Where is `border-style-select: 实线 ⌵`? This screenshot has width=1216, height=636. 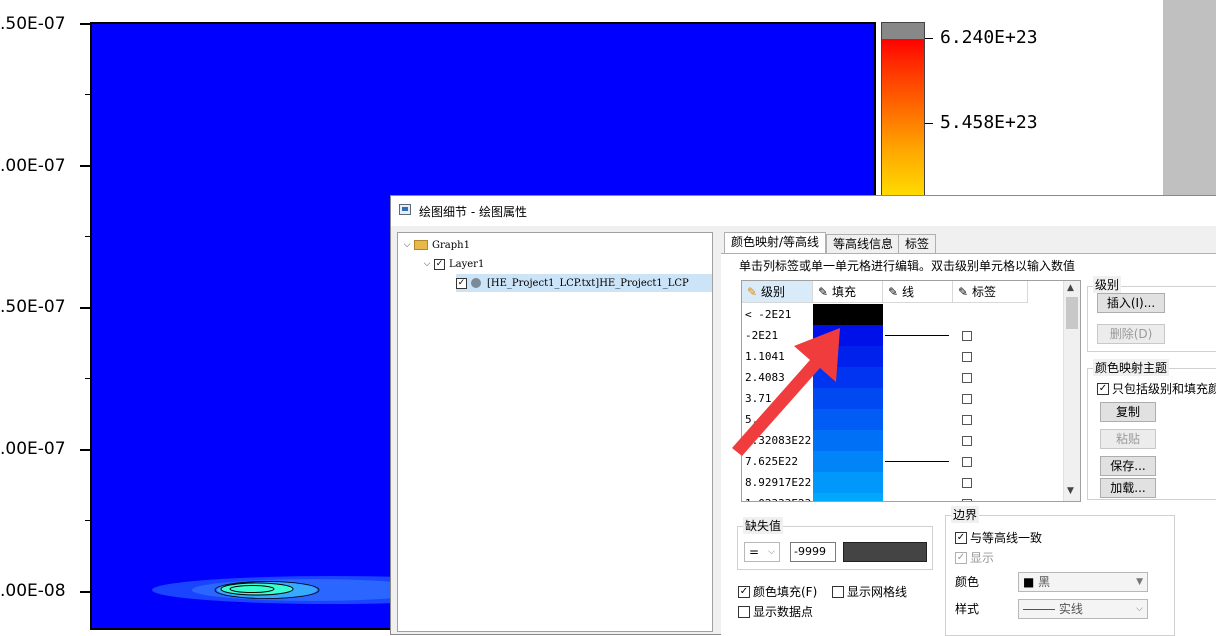
border-style-select: 实线 ⌵ is located at coordinates (1083, 609).